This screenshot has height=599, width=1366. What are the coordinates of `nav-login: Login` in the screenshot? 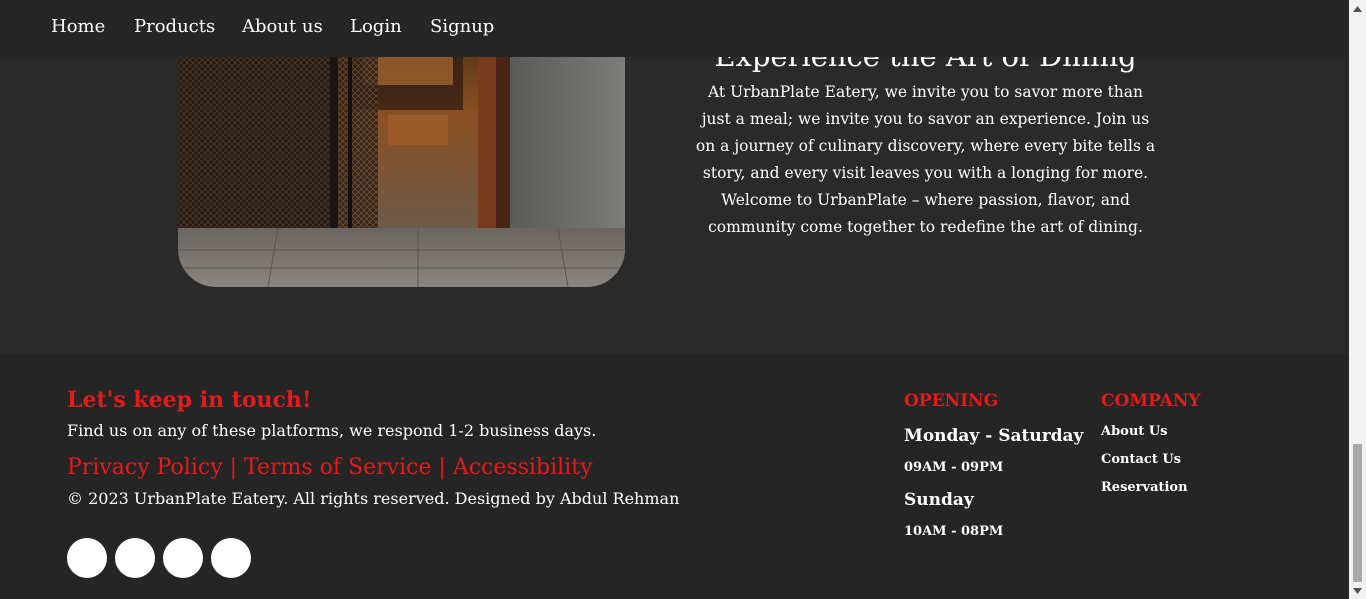 It's located at (376, 26).